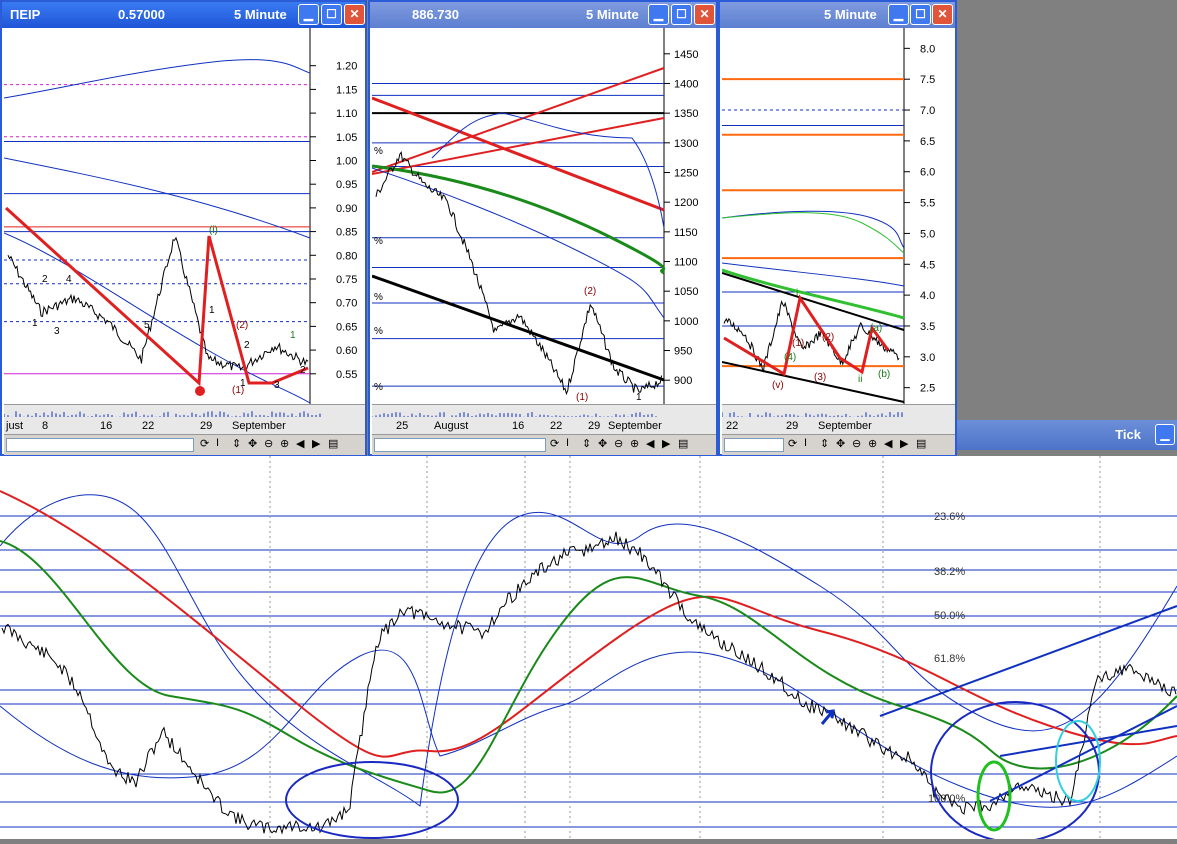  I want to click on wave-label: (3), so click(820, 377).